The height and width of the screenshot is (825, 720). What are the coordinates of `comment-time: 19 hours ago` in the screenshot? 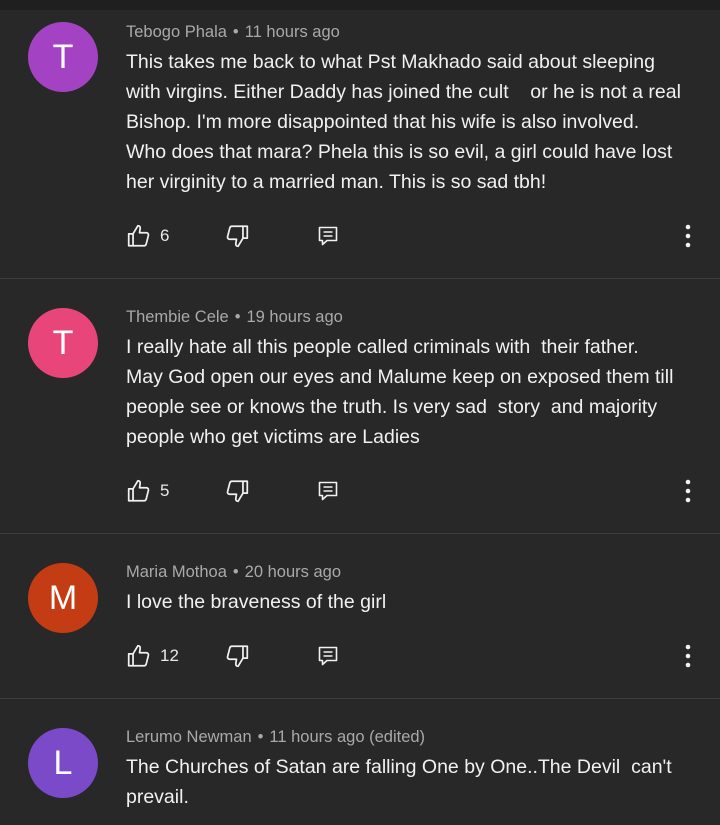 It's located at (295, 317).